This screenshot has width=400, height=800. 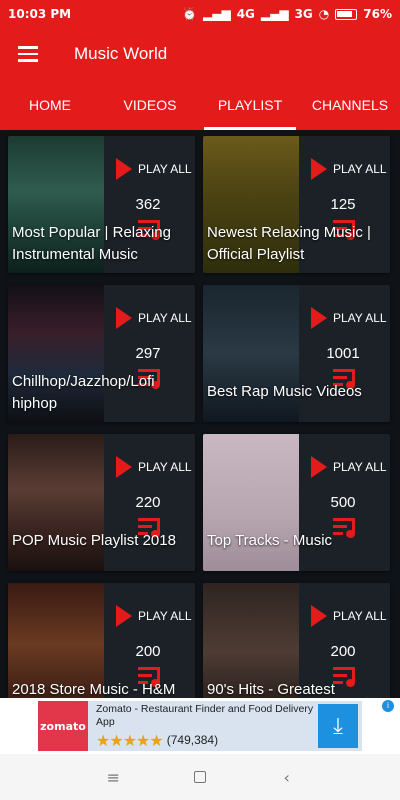 What do you see at coordinates (189, 14) in the screenshot?
I see `alarm-icon: ⏰` at bounding box center [189, 14].